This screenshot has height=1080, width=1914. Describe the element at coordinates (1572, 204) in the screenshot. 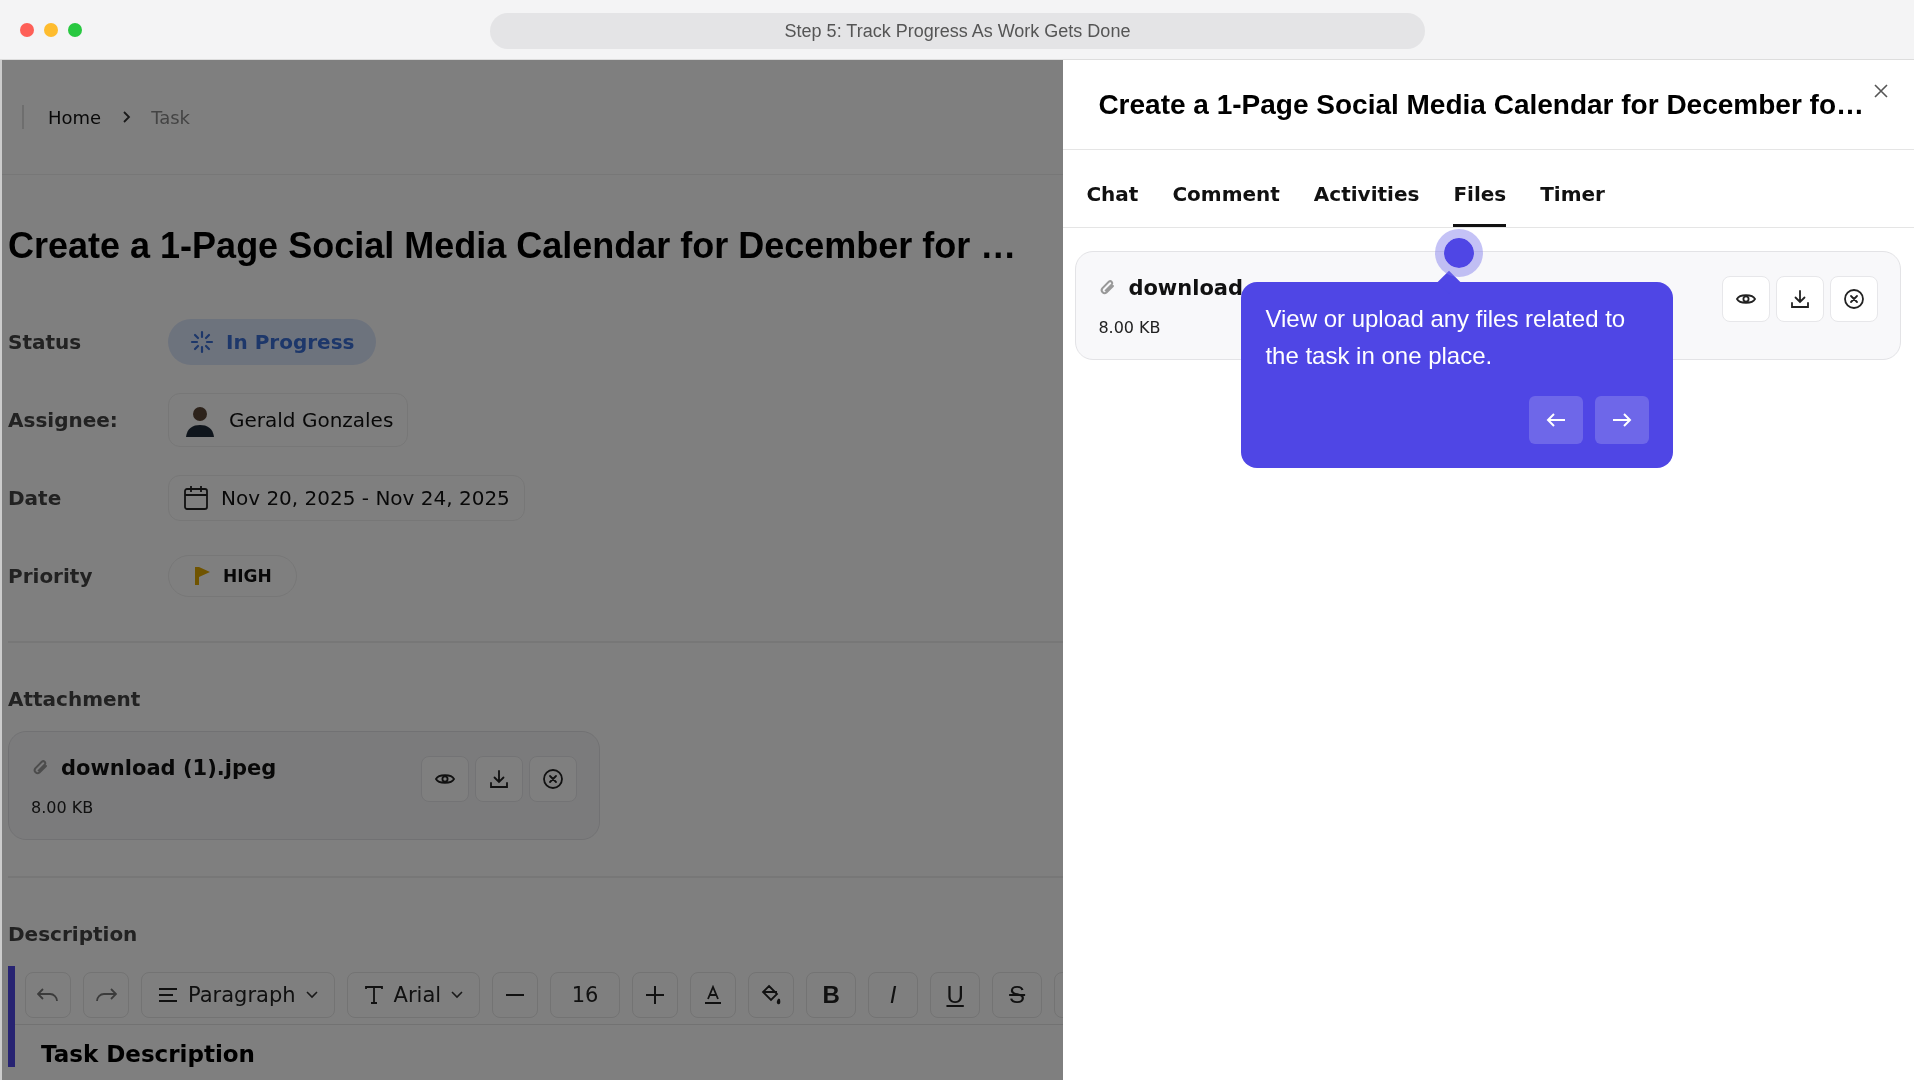

I see `tab: Timer` at that location.